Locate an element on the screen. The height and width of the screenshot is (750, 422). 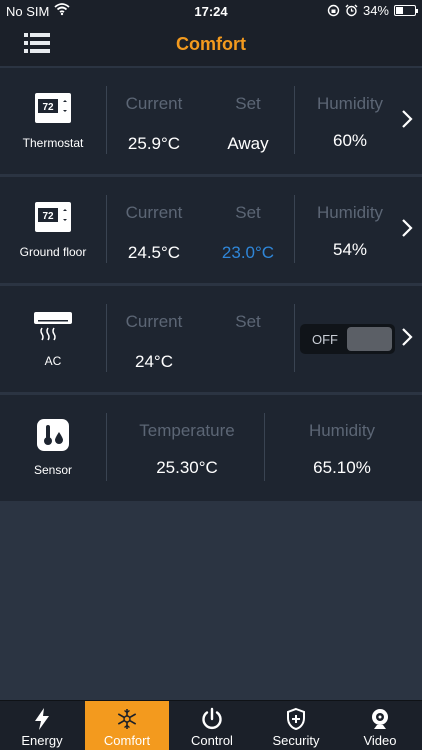
battery-percent: 34% is located at coordinates (375, 10).